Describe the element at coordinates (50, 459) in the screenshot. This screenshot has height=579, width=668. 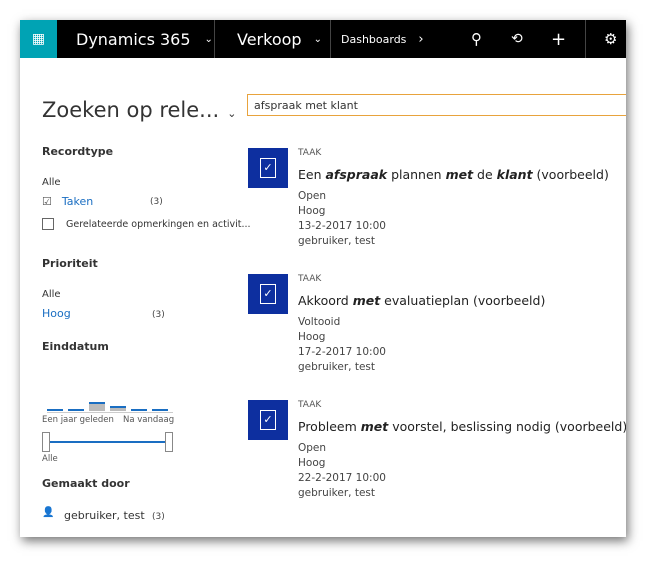
I see `date-range-value: Alle` at that location.